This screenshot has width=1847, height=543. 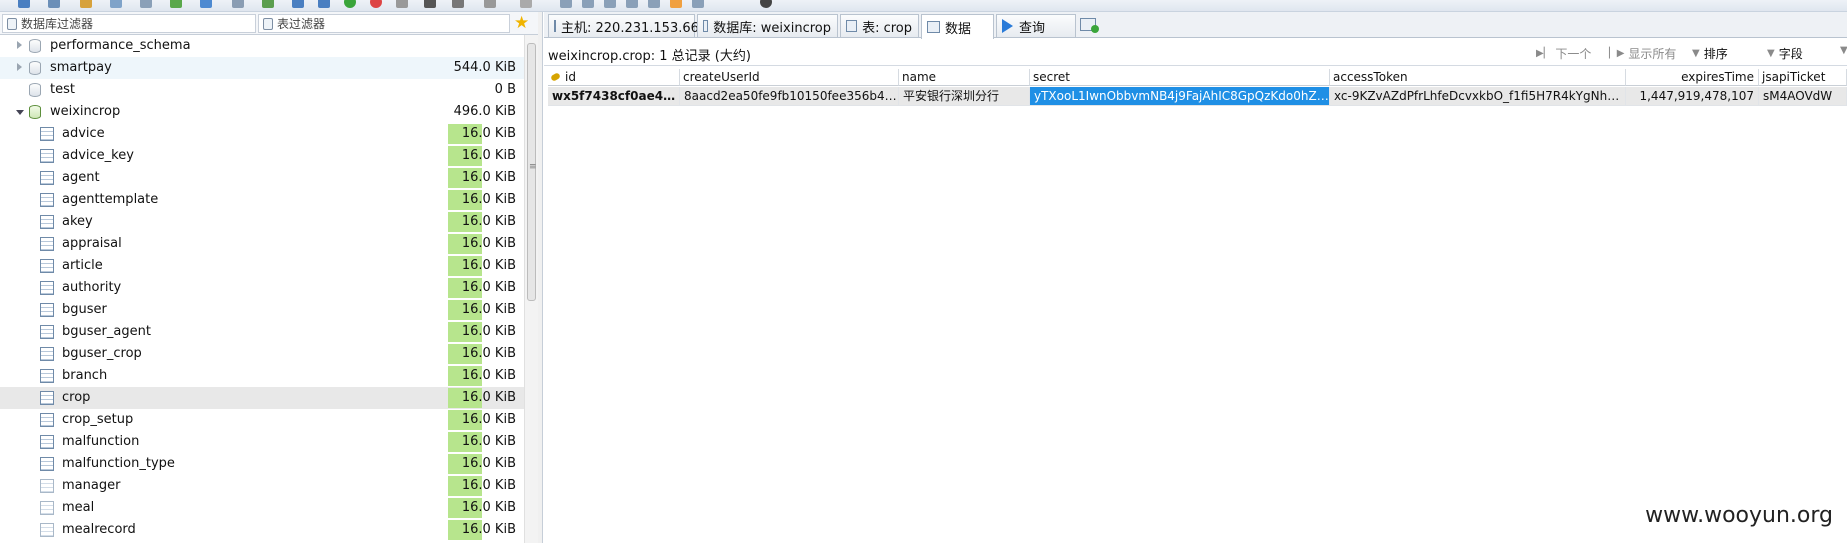 What do you see at coordinates (262, 266) in the screenshot?
I see `tree-table-row: article 16.0 KiB` at bounding box center [262, 266].